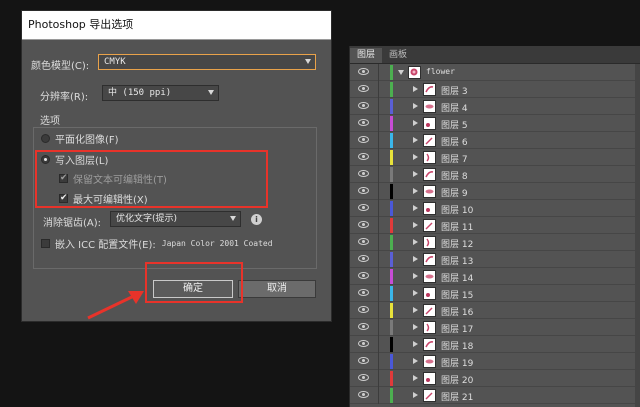 Image resolution: width=640 pixels, height=407 pixels. I want to click on color-model-select: CMYK, so click(207, 62).